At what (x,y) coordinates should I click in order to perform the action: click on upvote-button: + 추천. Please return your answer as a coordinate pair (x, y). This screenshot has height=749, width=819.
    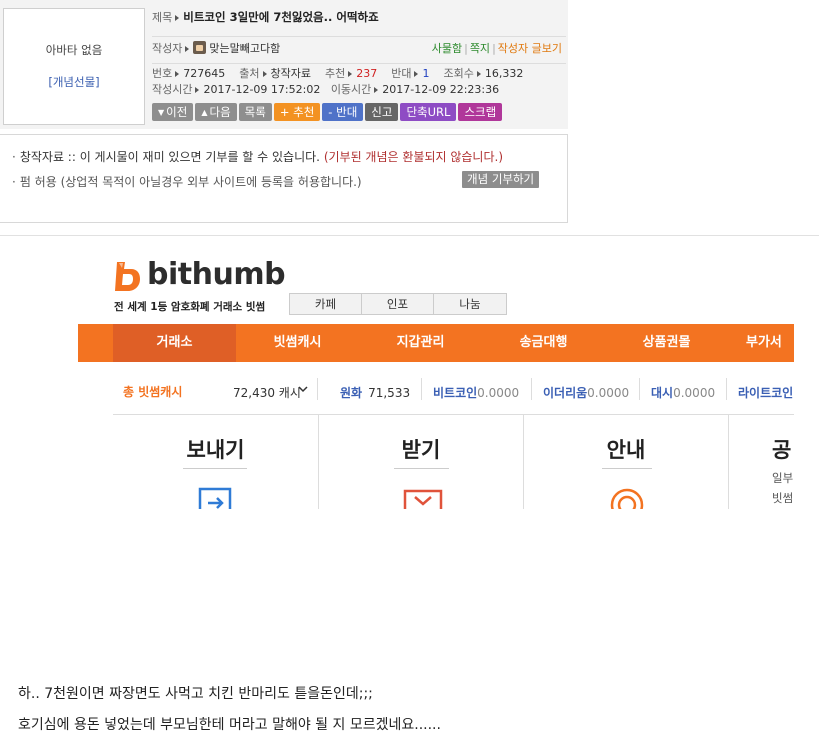
    Looking at the image, I should click on (297, 112).